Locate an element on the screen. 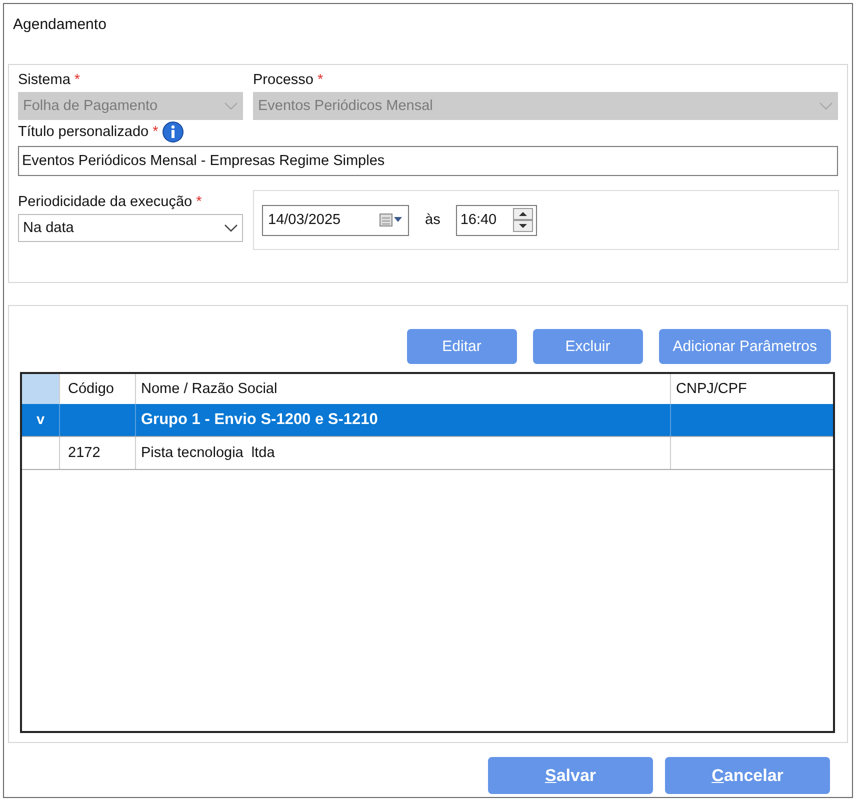 Image resolution: width=856 pixels, height=801 pixels. field-label: Periodicidade da execução is located at coordinates (105, 202).